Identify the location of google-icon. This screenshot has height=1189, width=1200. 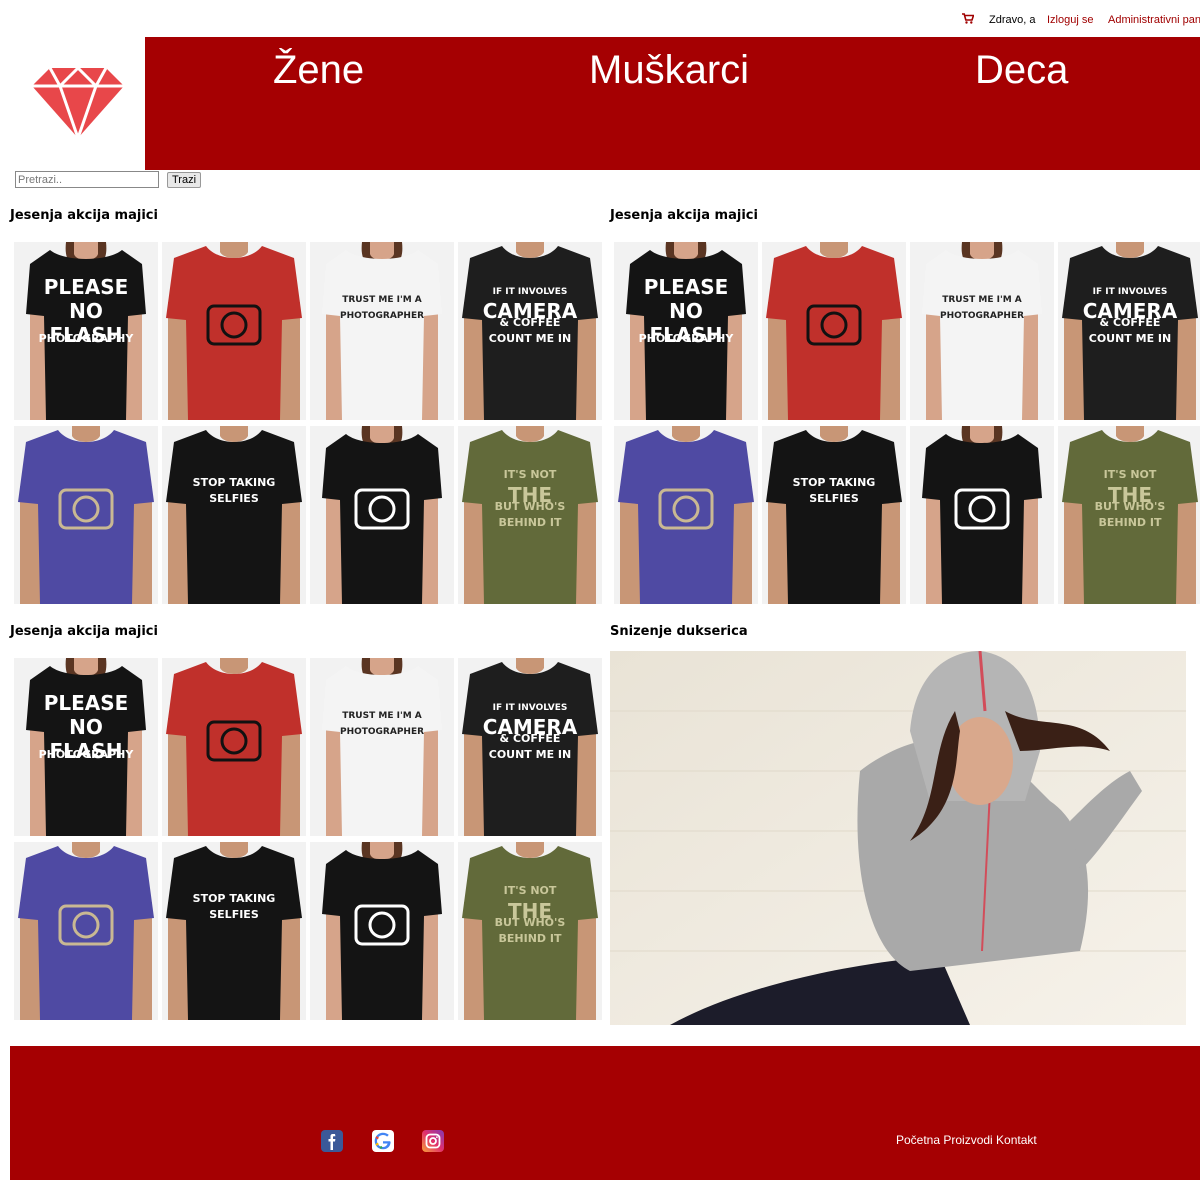
(383, 1141).